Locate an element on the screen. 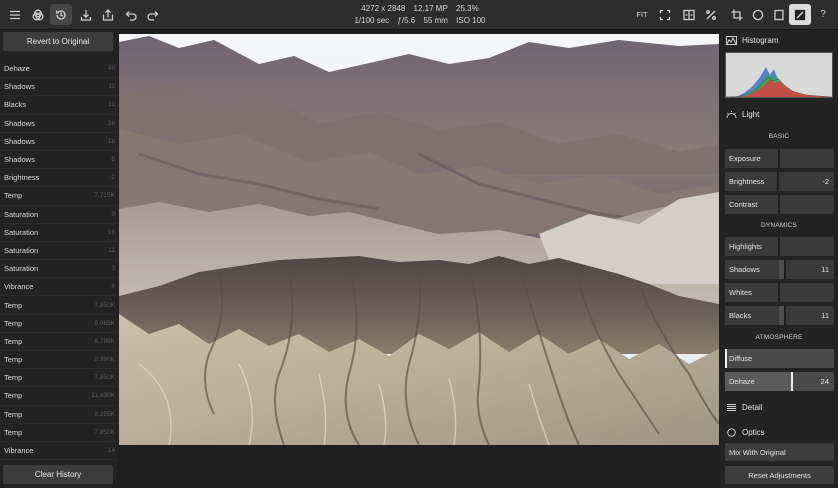  shadows-slider-thumb is located at coordinates (785, 269).